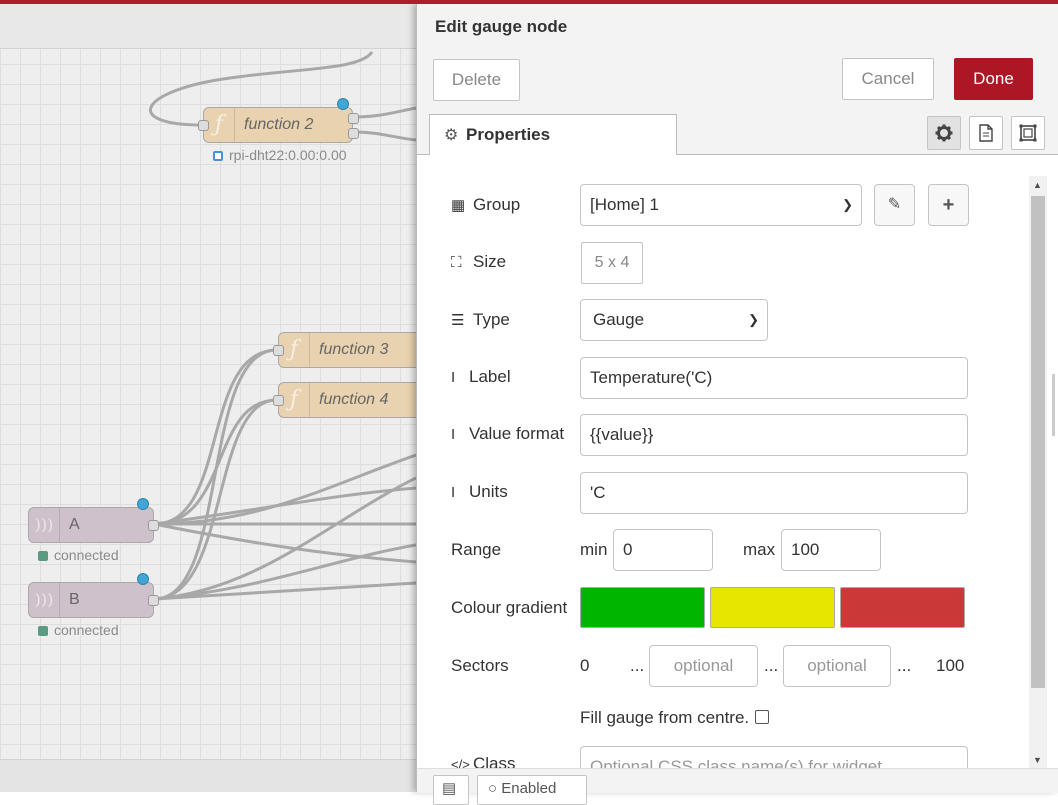  What do you see at coordinates (831, 550) in the screenshot?
I see `range-max-input: 100` at bounding box center [831, 550].